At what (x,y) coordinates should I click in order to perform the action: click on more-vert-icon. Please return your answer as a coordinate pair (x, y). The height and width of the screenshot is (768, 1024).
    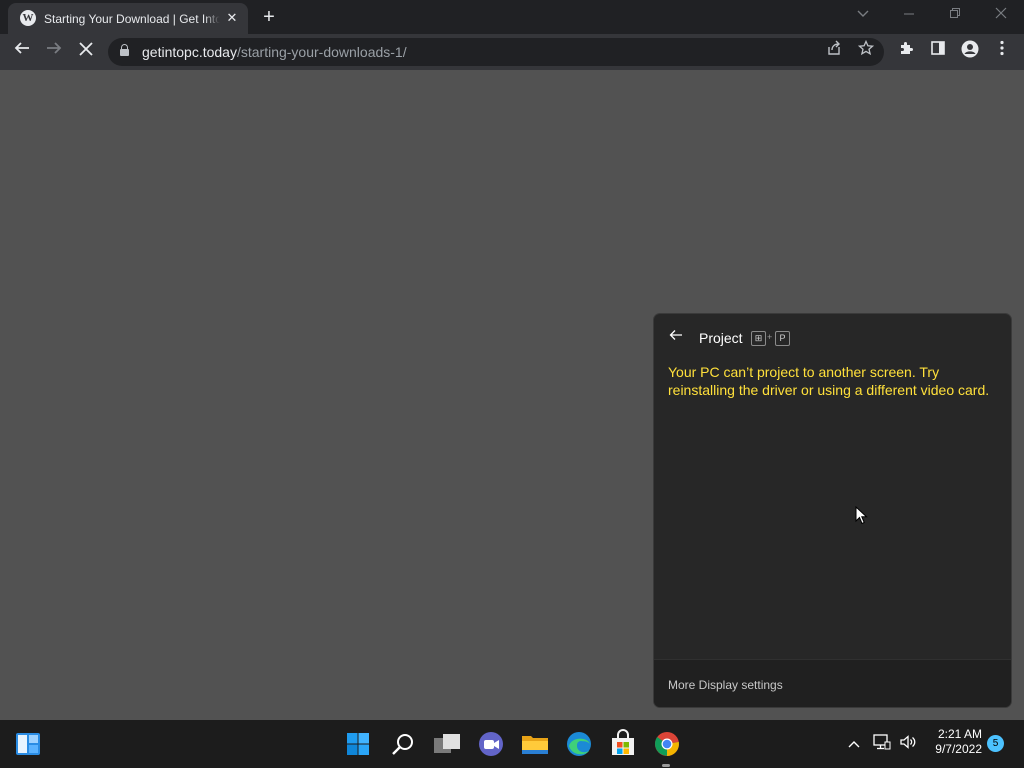
    Looking at the image, I should click on (1002, 48).